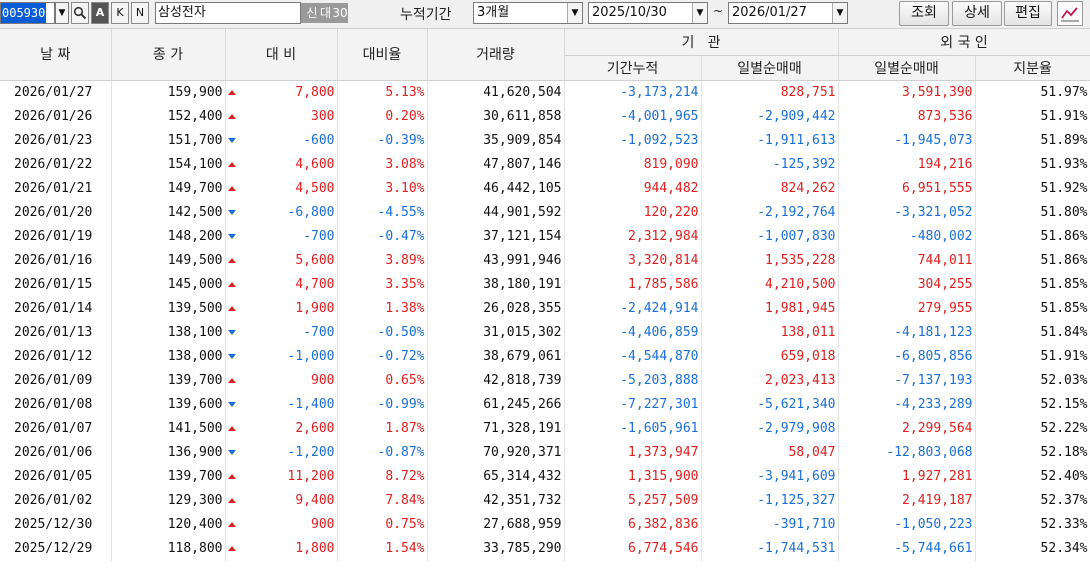 The height and width of the screenshot is (577, 1090). Describe the element at coordinates (195, 332) in the screenshot. I see `cell-close-value: 138,100` at that location.